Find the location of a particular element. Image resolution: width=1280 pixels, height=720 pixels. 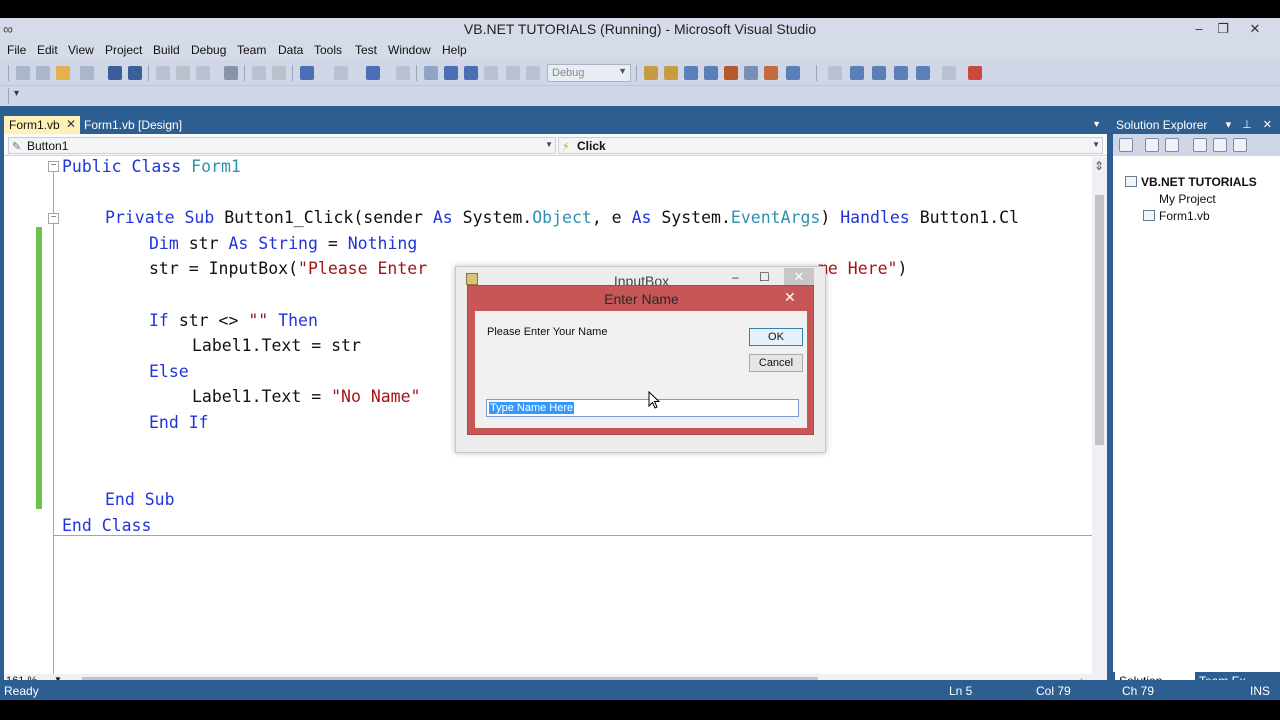

show-all-files-icon is located at coordinates (1152, 145).